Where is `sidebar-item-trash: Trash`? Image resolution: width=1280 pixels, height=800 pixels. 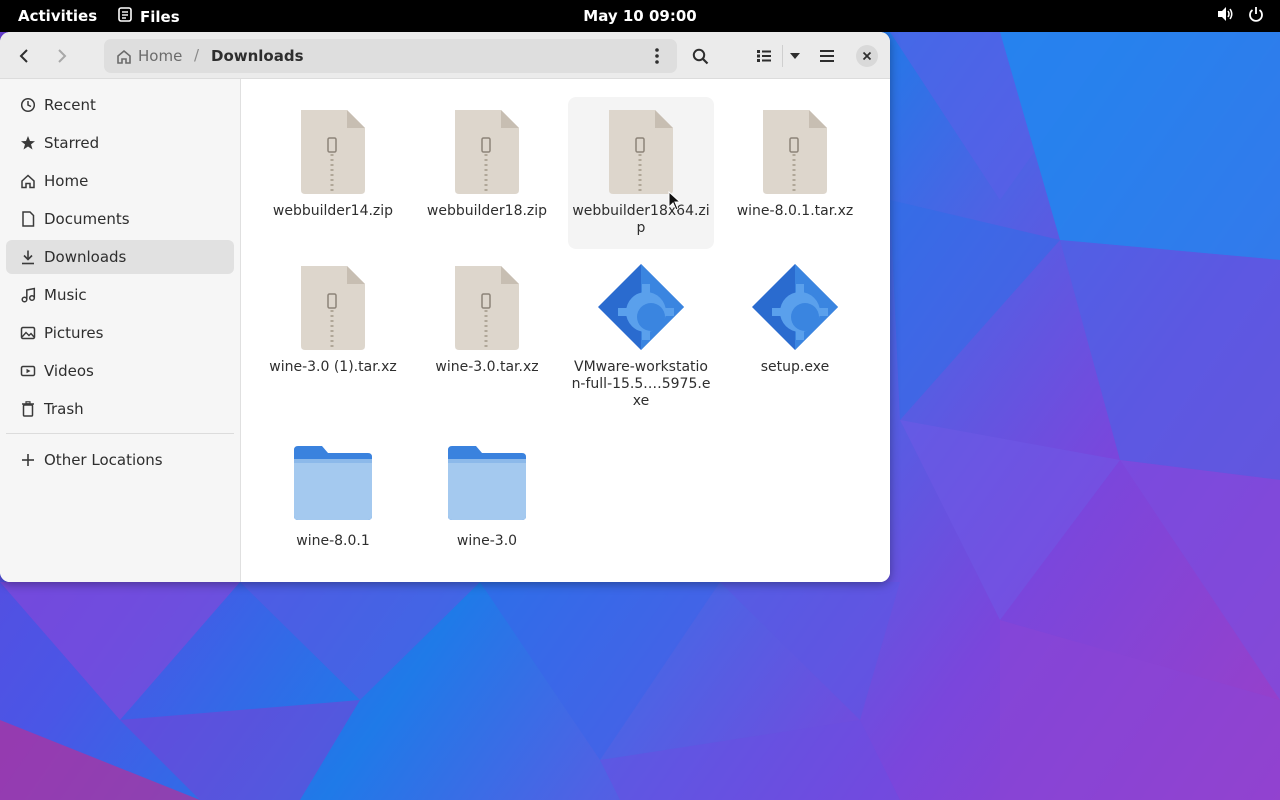 sidebar-item-trash: Trash is located at coordinates (120, 409).